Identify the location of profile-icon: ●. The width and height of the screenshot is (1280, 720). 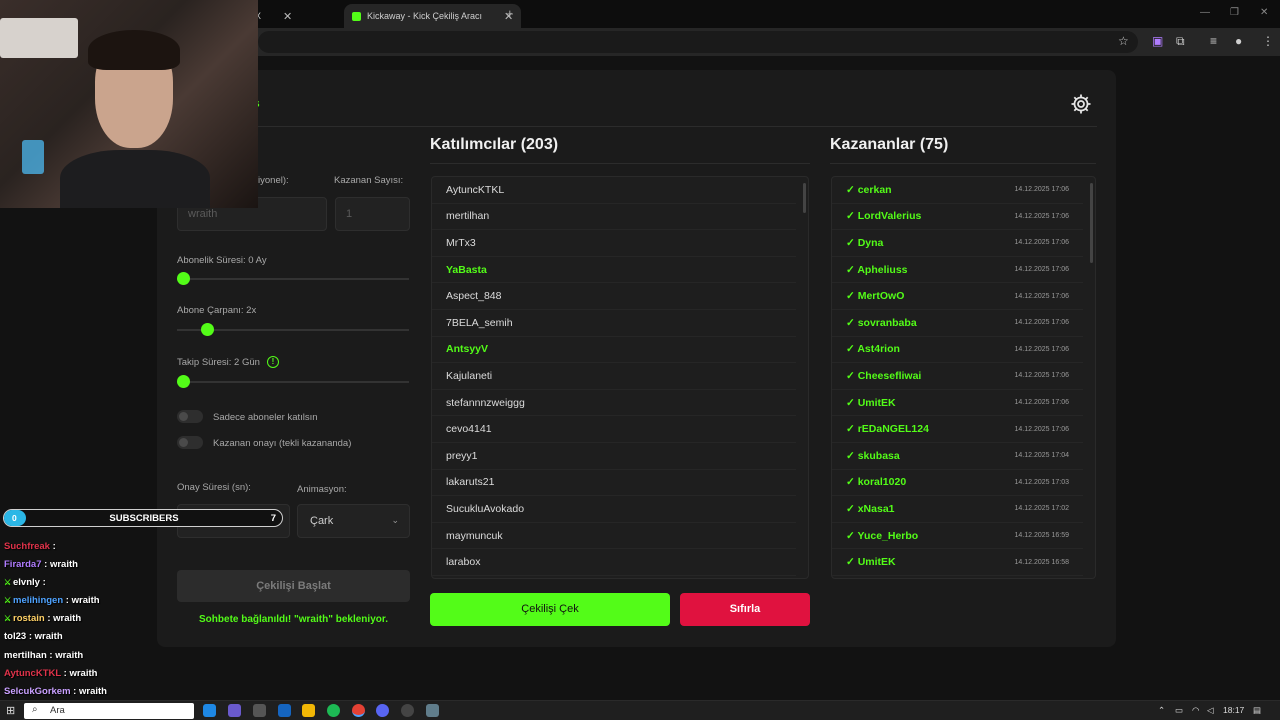
(1238, 41).